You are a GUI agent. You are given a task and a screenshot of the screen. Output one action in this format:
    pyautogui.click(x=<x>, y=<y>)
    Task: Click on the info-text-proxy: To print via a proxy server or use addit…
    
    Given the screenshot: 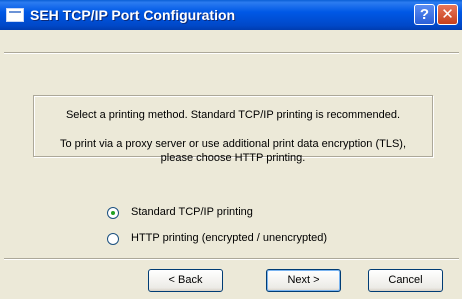 What is the action you would take?
    pyautogui.click(x=233, y=144)
    